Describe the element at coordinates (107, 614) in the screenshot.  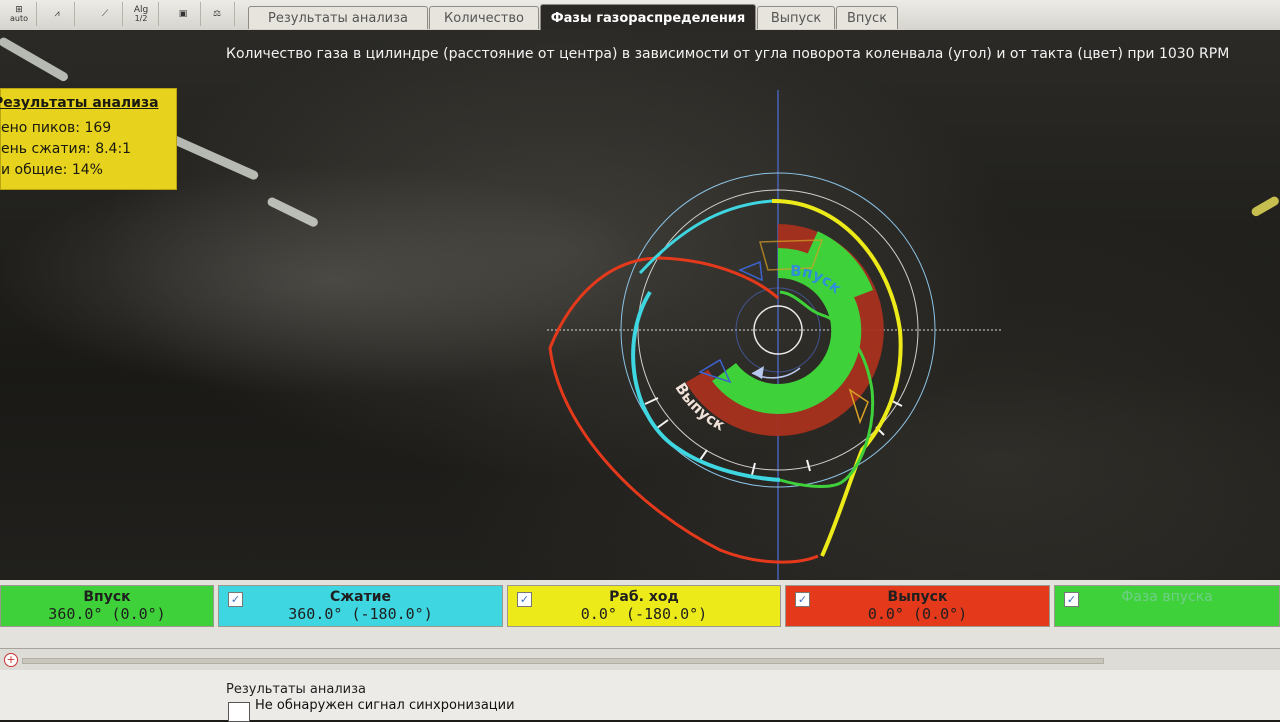
I see `stroke-intake-value: 360.0° (0.0°)` at that location.